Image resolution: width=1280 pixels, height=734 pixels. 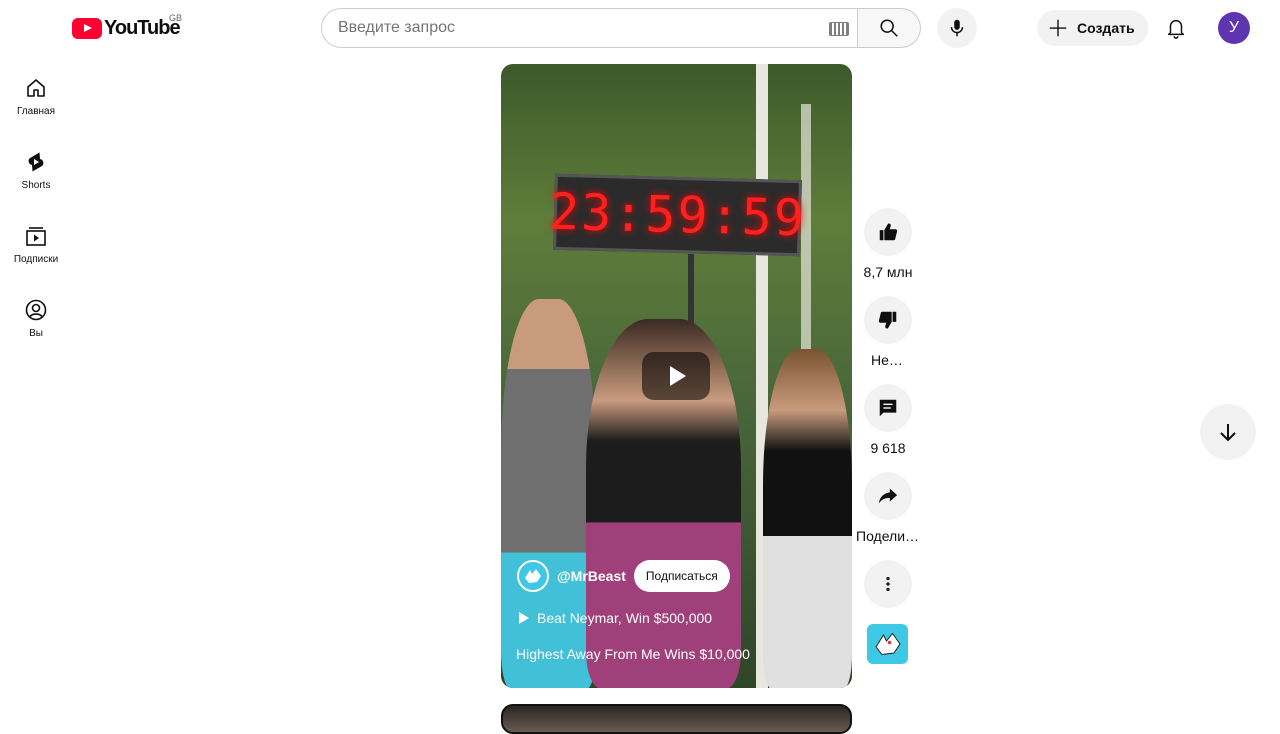 What do you see at coordinates (839, 29) in the screenshot?
I see `keyboard-icon` at bounding box center [839, 29].